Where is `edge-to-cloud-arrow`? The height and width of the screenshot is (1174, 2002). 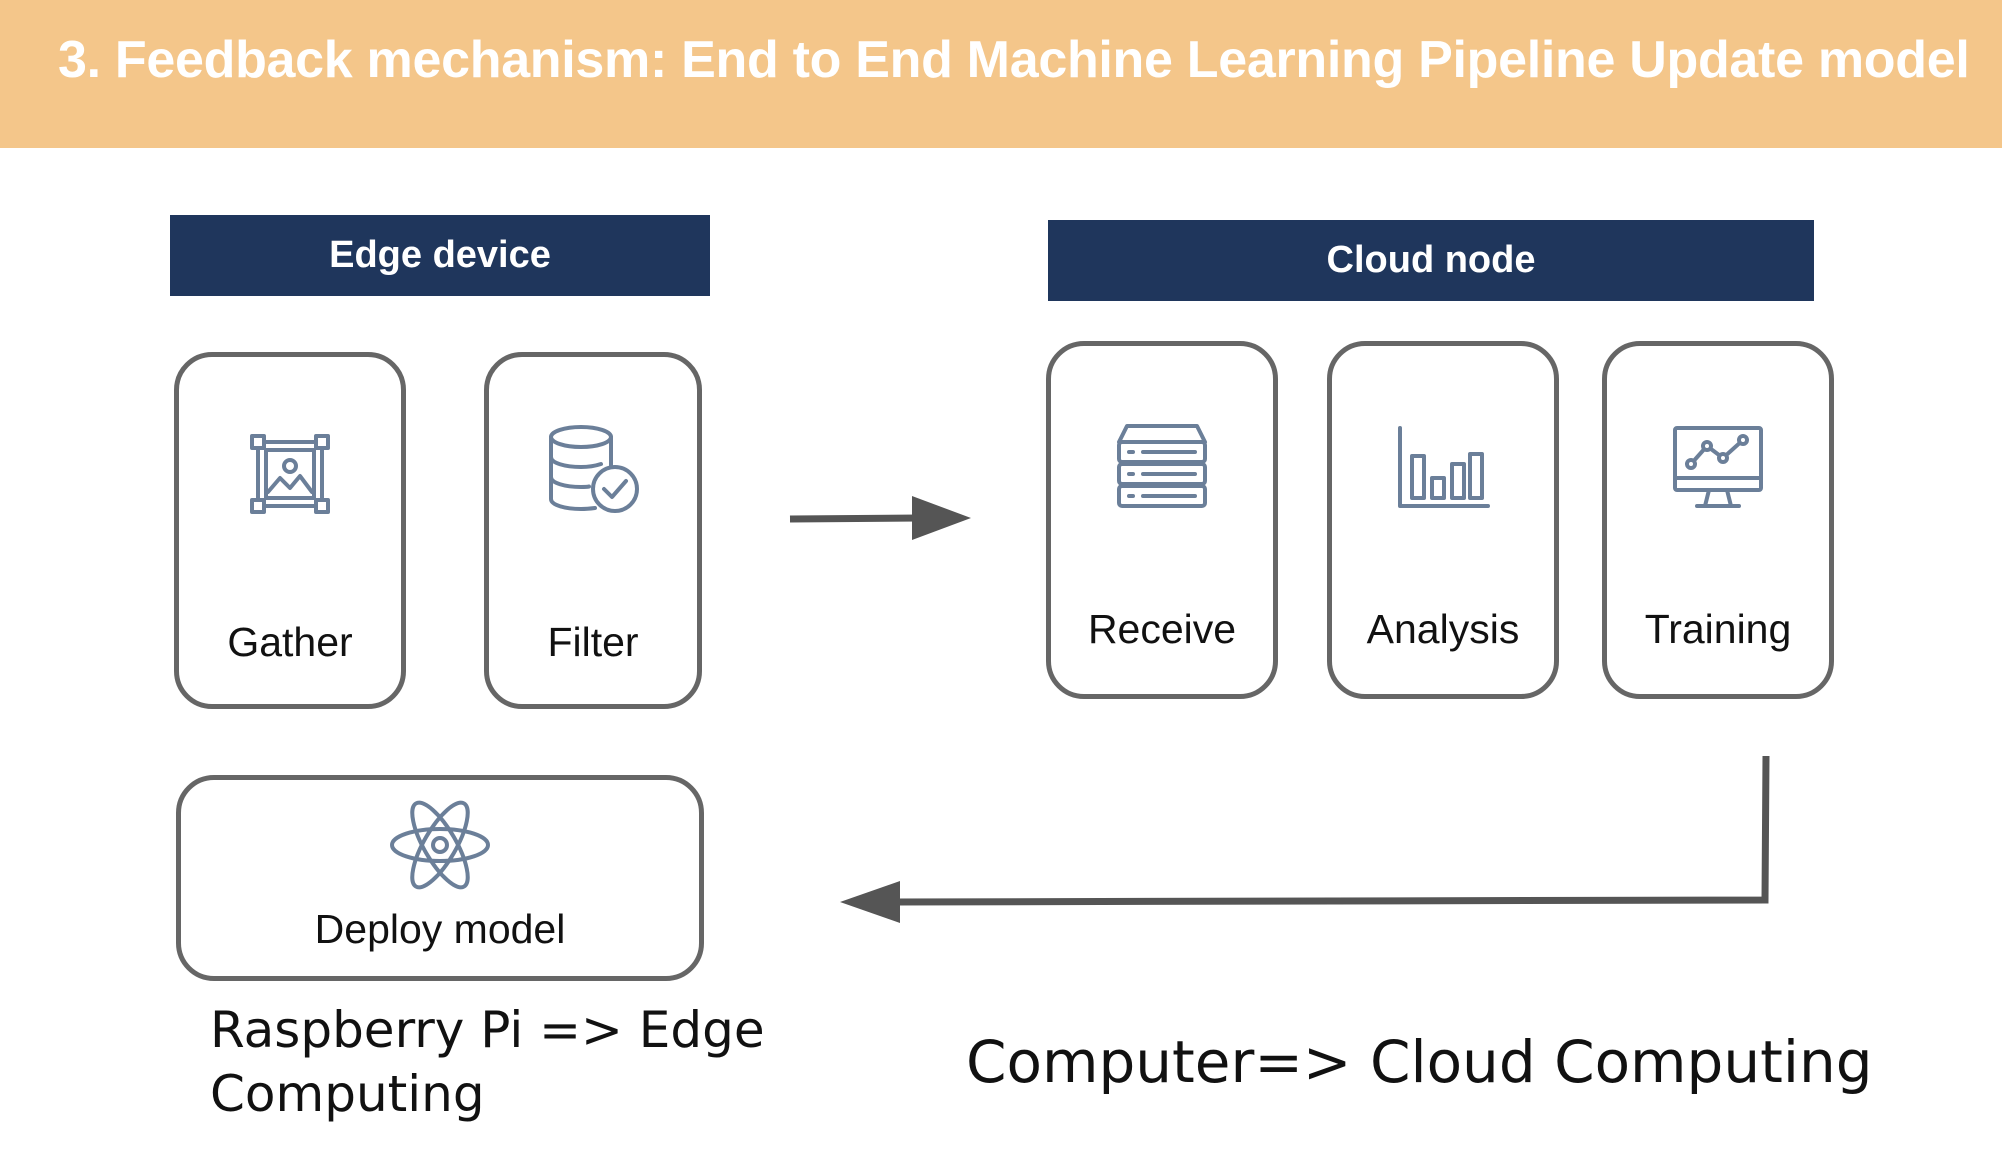
edge-to-cloud-arrow is located at coordinates (880, 518).